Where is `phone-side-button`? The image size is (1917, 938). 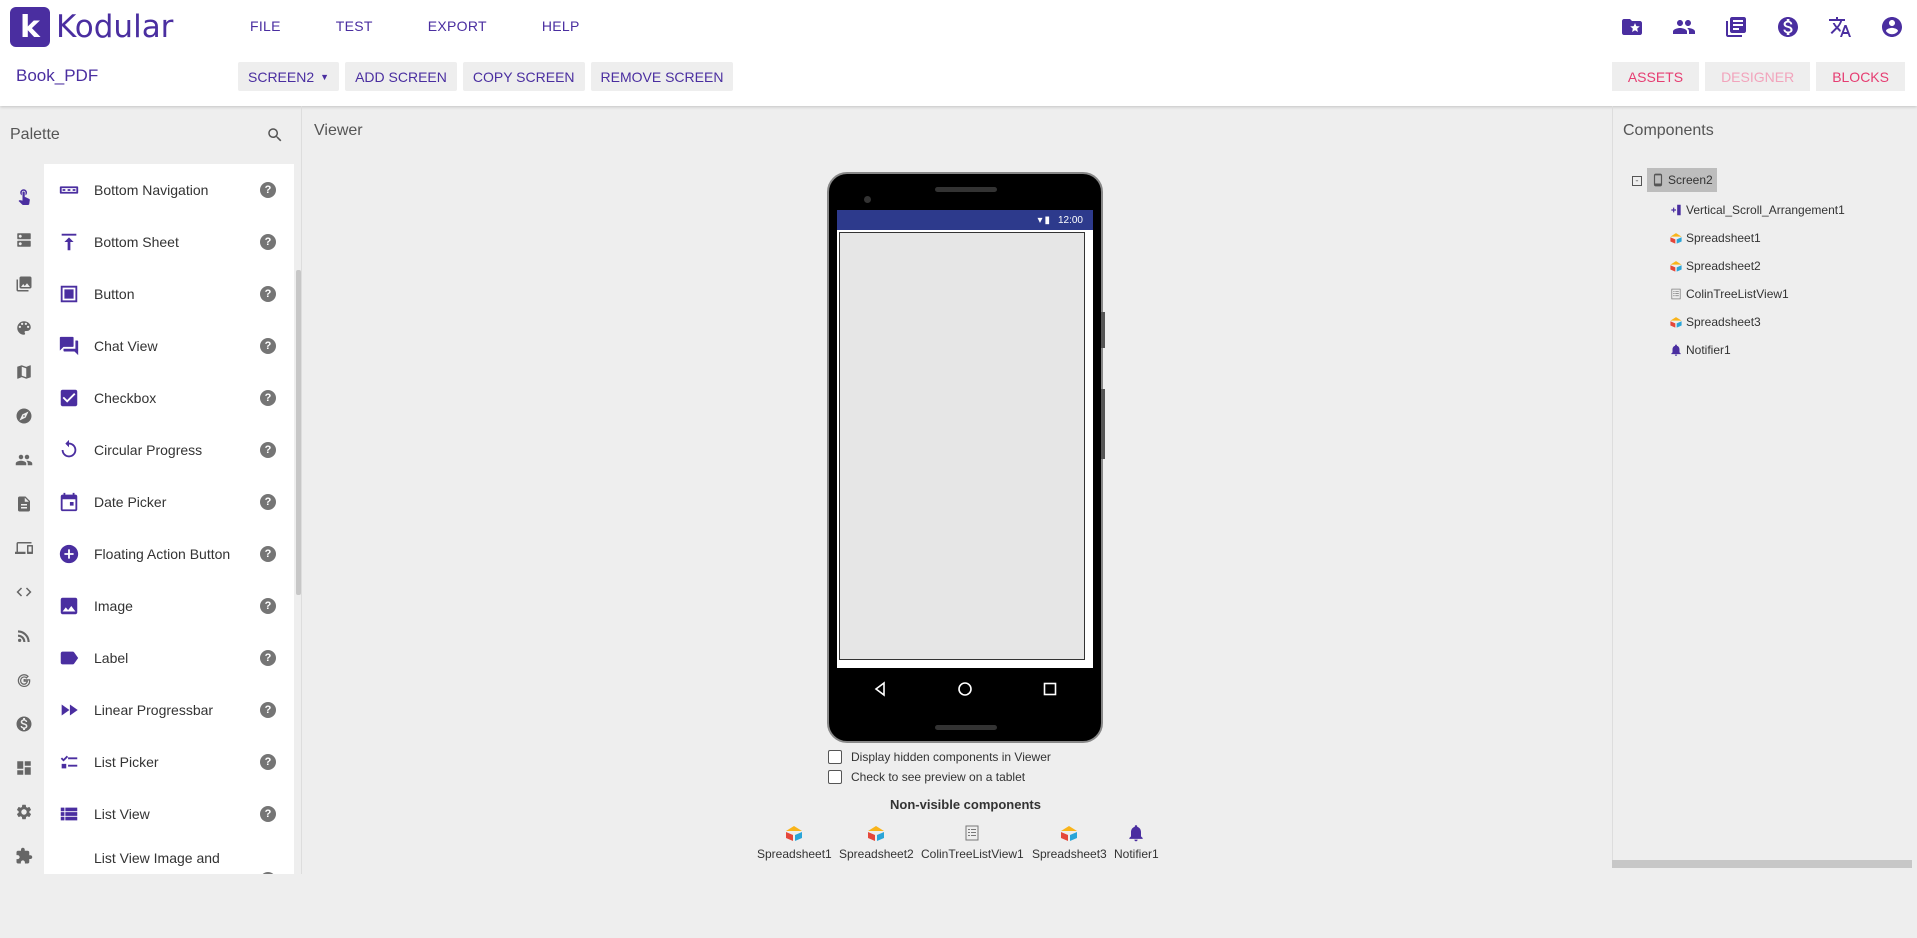
phone-side-button is located at coordinates (1103, 330).